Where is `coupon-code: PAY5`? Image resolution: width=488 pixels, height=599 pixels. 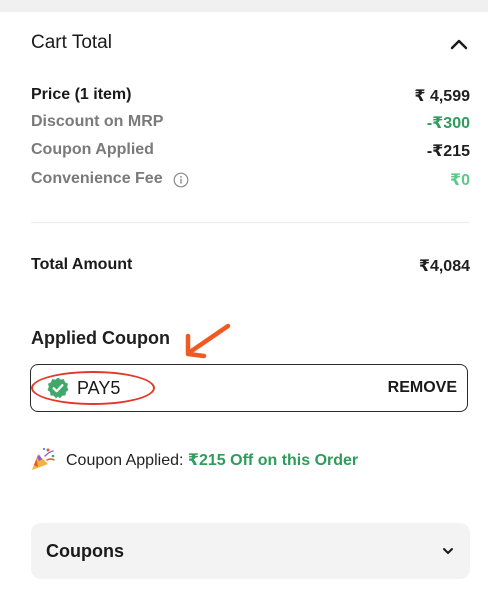 coupon-code: PAY5 is located at coordinates (99, 388).